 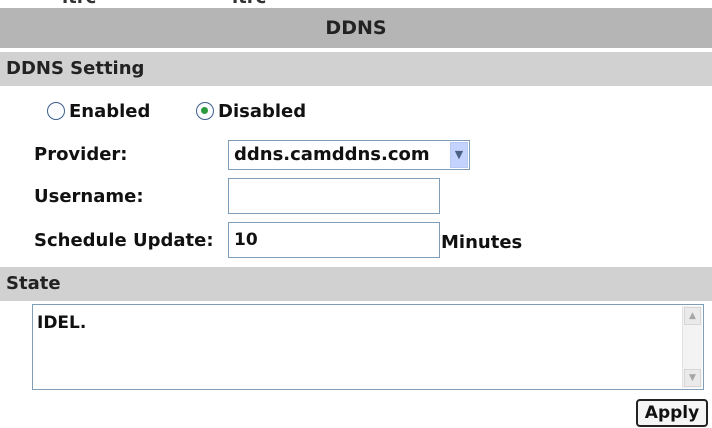 What do you see at coordinates (332, 154) in the screenshot?
I see `provider-select-value: ddns.camddns.com` at bounding box center [332, 154].